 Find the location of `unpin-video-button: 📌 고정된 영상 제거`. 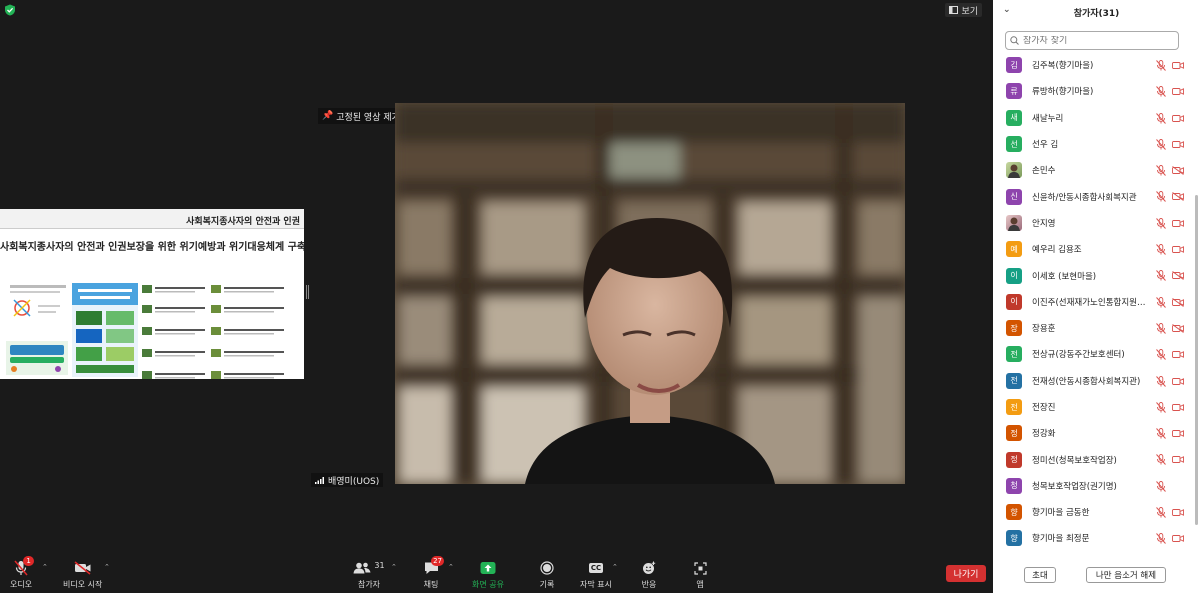

unpin-video-button: 📌 고정된 영상 제거 is located at coordinates (361, 116).